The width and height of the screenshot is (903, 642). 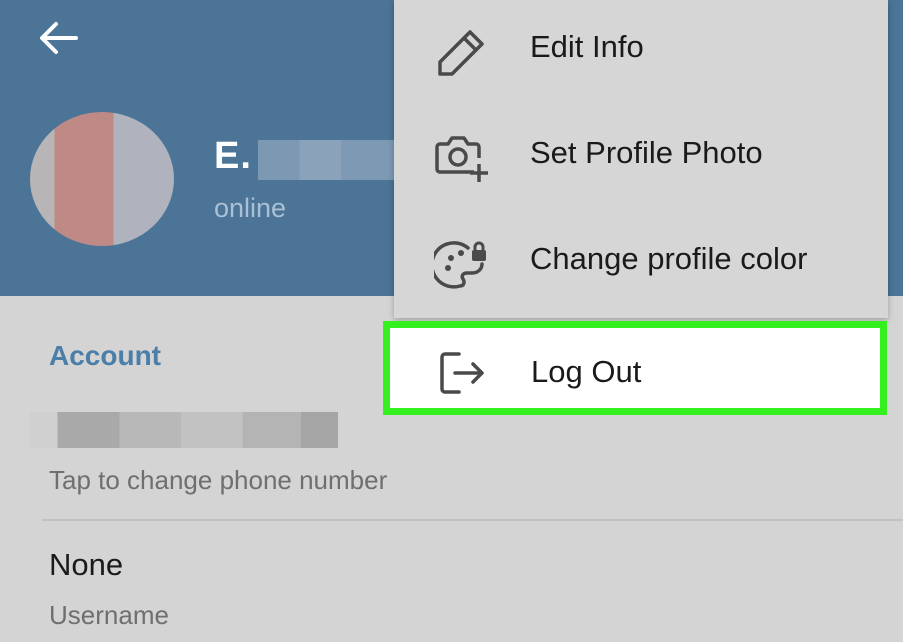 I want to click on phone-hint: Tap to change phone number, so click(x=218, y=480).